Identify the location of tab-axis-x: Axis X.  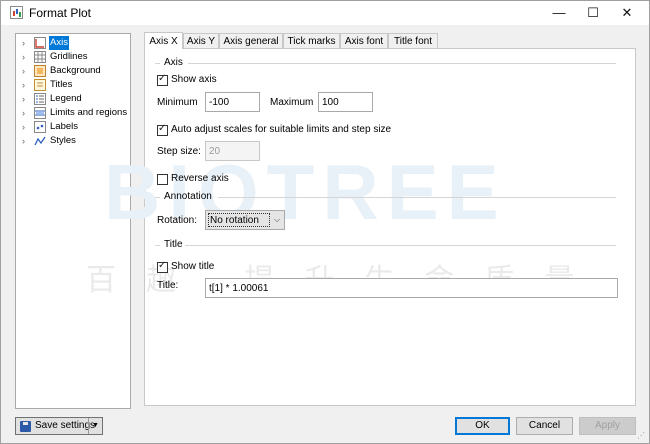
(163, 40).